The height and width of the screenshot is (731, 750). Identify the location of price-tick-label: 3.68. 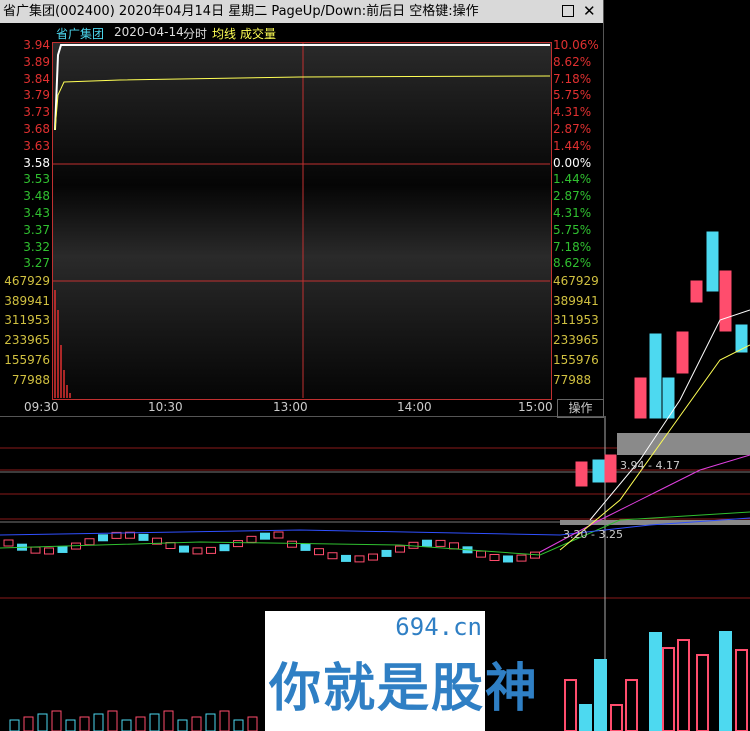
(36, 129).